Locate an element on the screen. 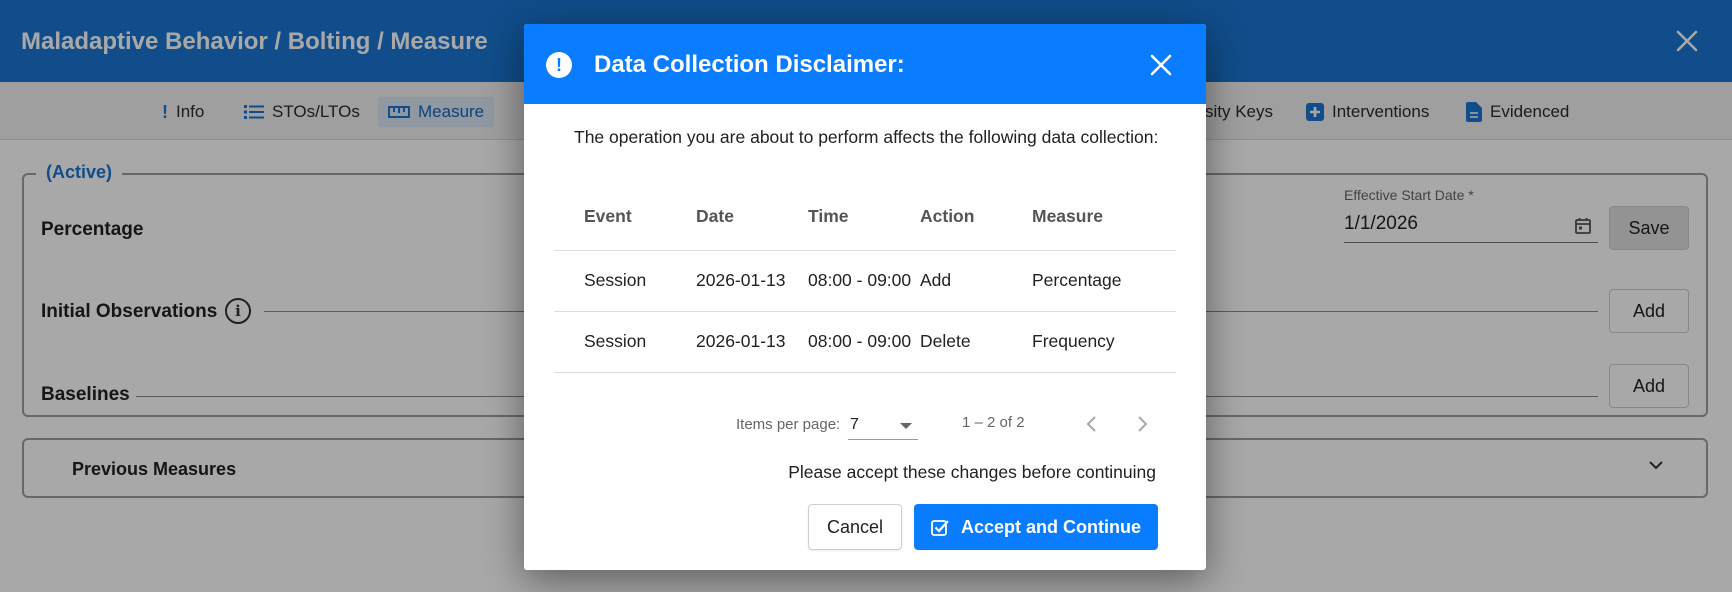 The height and width of the screenshot is (592, 1732). cell-measure: Frequency is located at coordinates (1104, 342).